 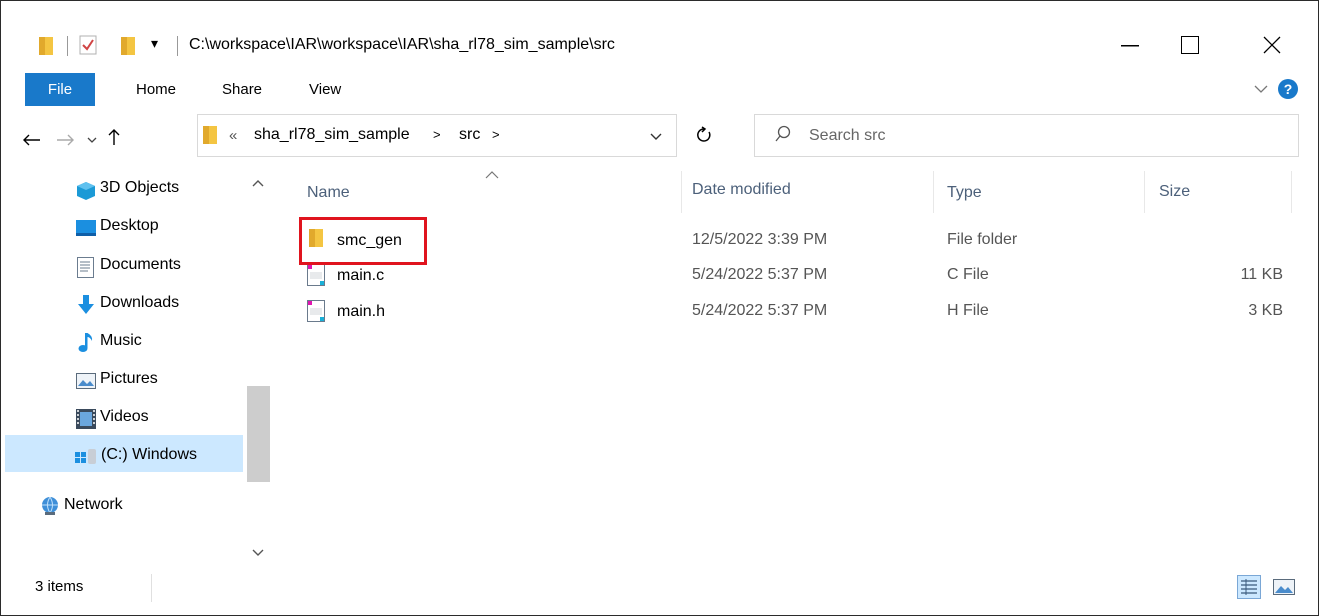 What do you see at coordinates (65, 140) in the screenshot?
I see `forward-arrow-icon` at bounding box center [65, 140].